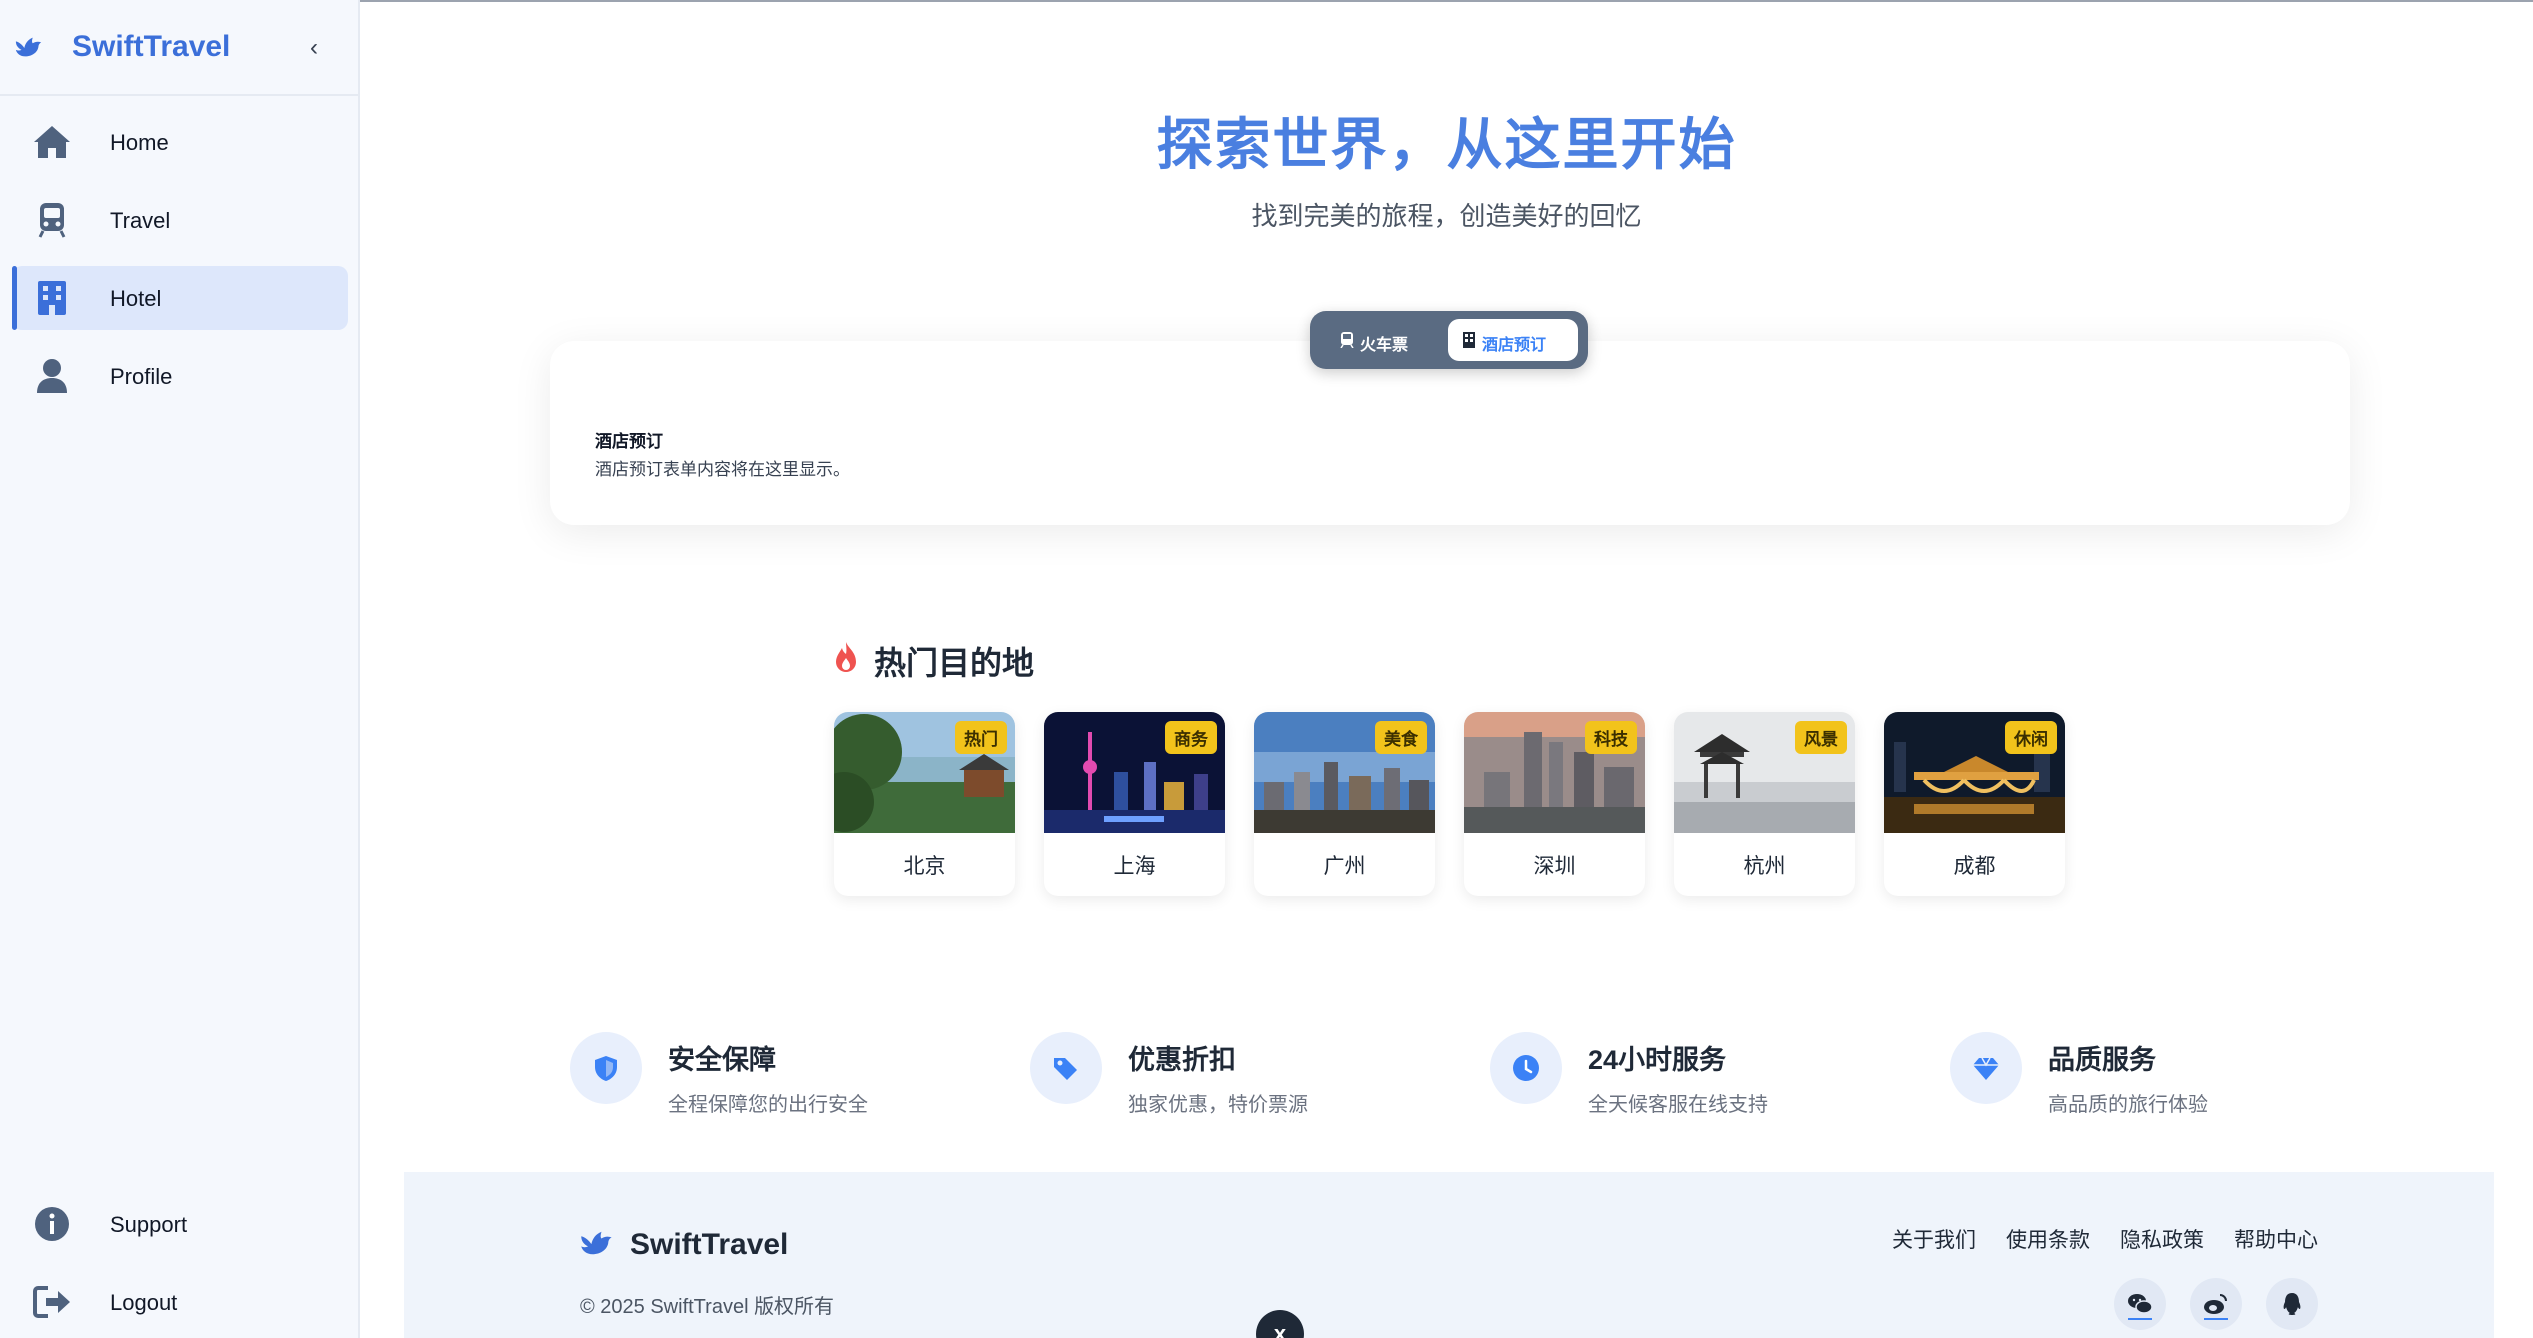 Image resolution: width=2533 pixels, height=1338 pixels. What do you see at coordinates (1974, 804) in the screenshot?
I see `destination-card-chengdu: 休闲 成都` at bounding box center [1974, 804].